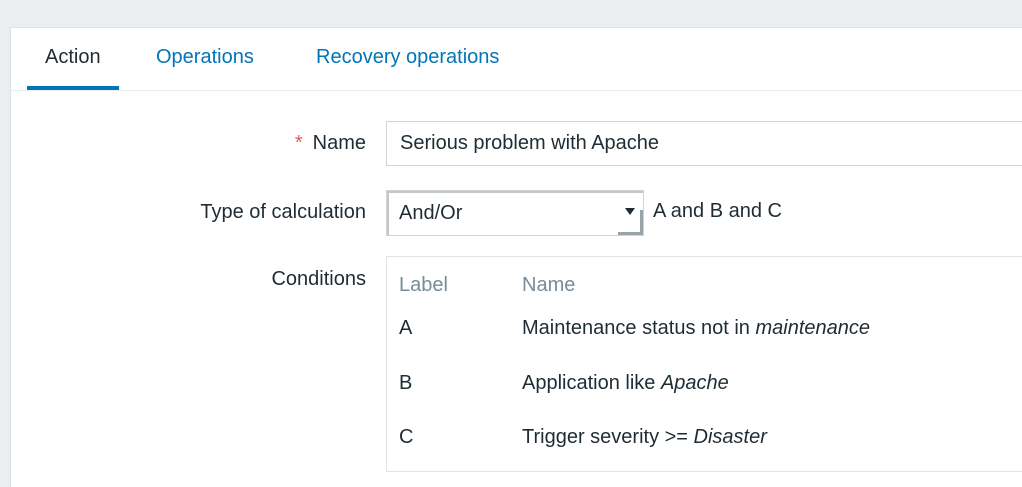 Image resolution: width=1022 pixels, height=487 pixels. Describe the element at coordinates (644, 437) in the screenshot. I see `condition-row-name: Trigger severity >= Disaster` at that location.